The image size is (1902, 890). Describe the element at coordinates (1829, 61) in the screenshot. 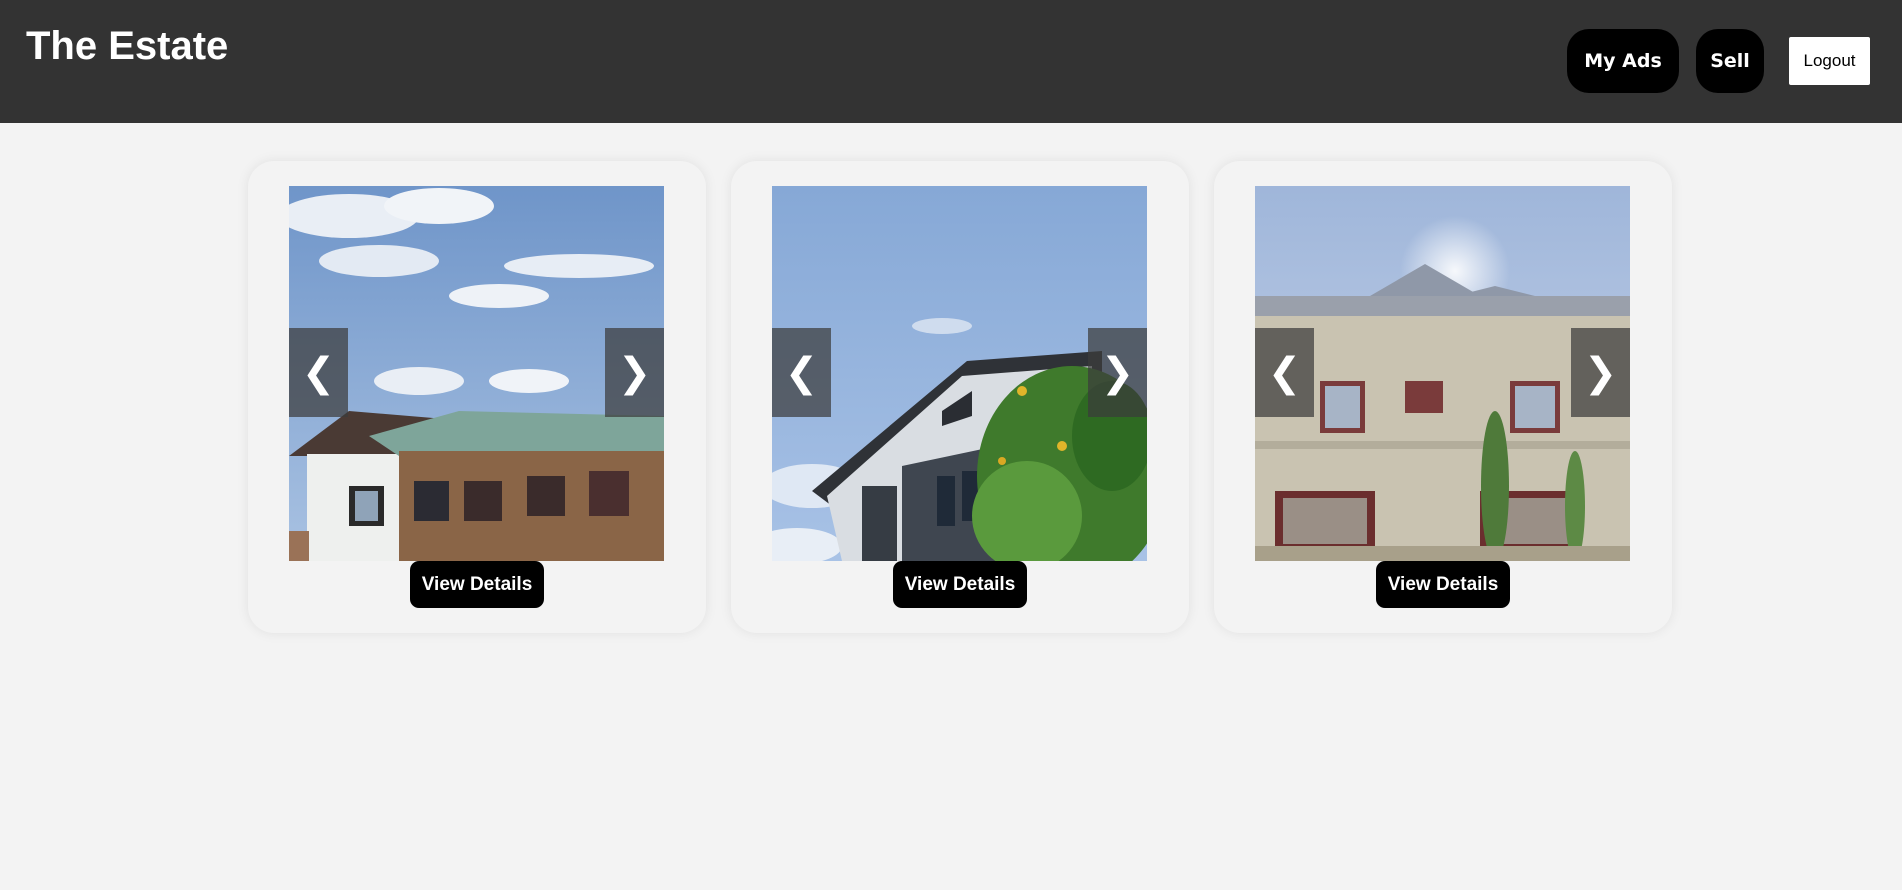

I see `logout-button: Logout` at that location.